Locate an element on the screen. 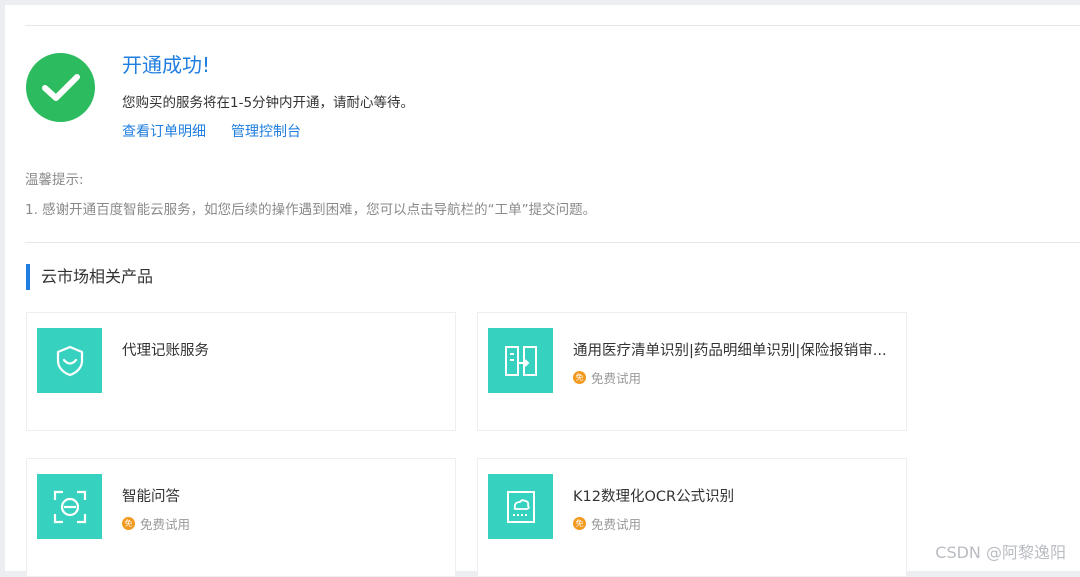 The image size is (1080, 577). product-name: 智能问答 is located at coordinates (284, 495).